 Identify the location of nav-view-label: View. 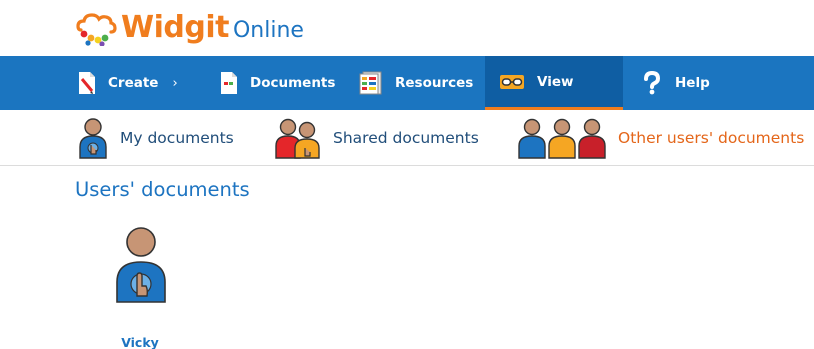
(555, 81).